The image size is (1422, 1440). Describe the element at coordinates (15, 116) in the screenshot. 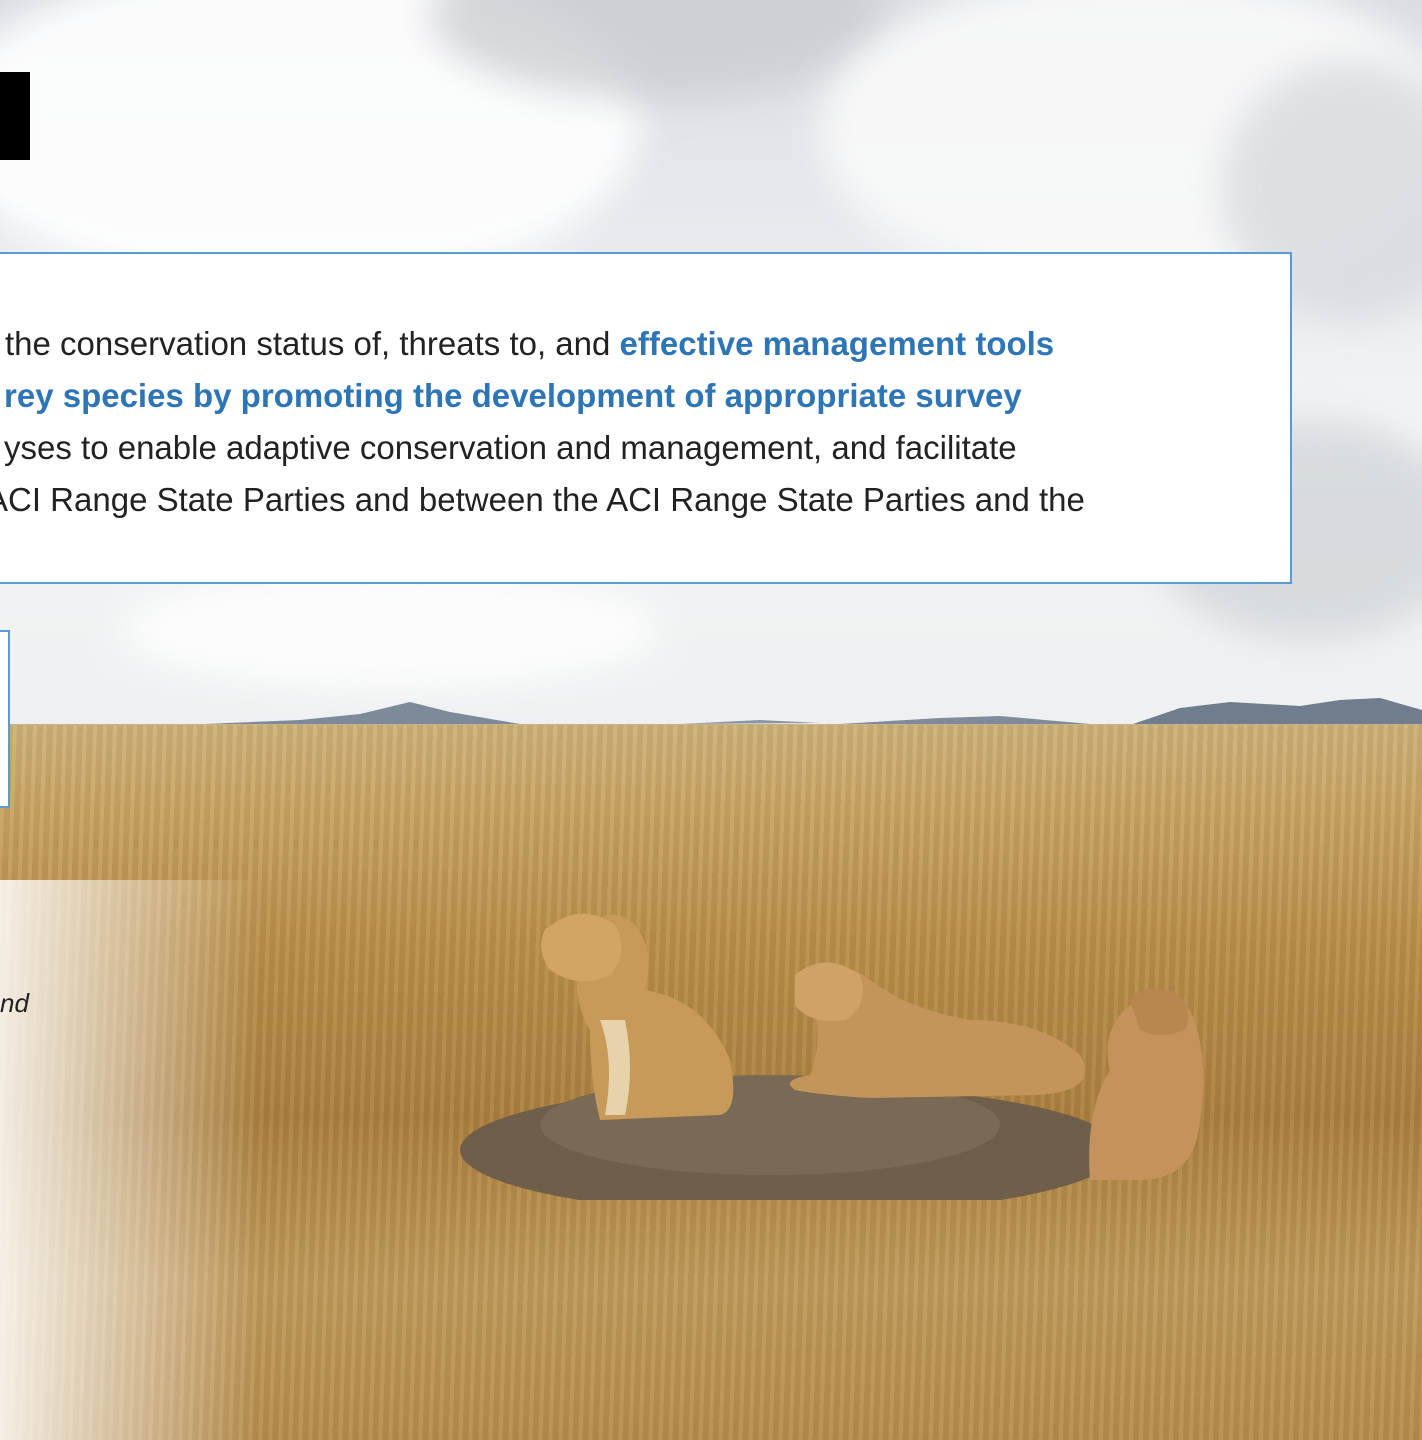

I see `slide-title-fragment` at that location.